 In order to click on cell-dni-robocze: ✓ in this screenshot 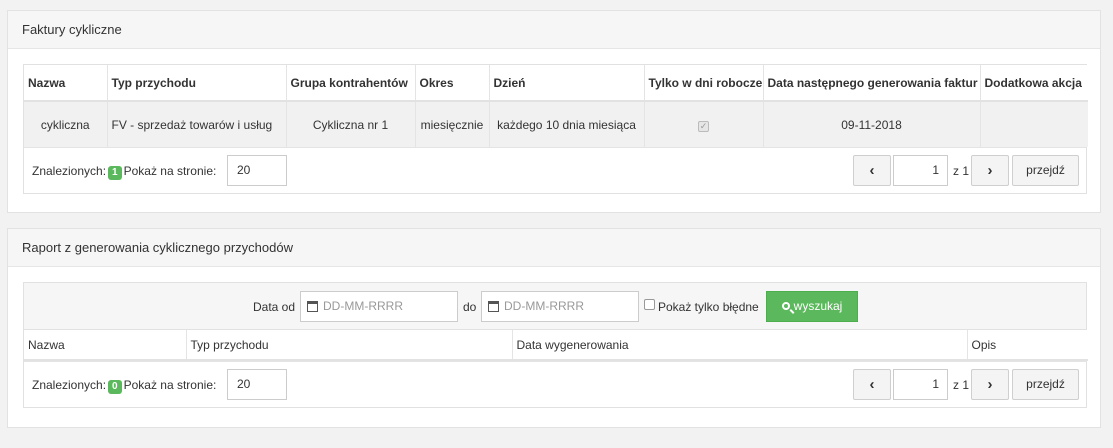, I will do `click(704, 124)`.